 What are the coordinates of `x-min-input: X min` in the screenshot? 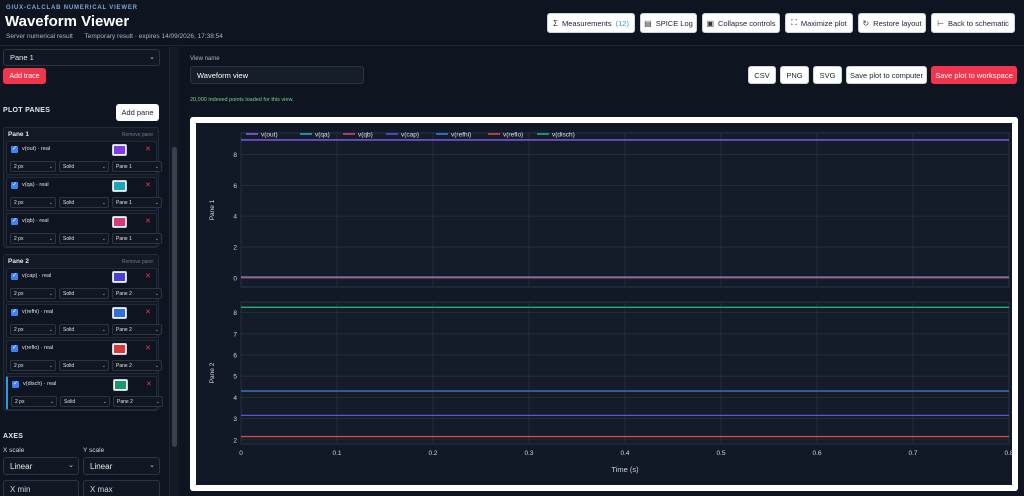 It's located at (41, 488).